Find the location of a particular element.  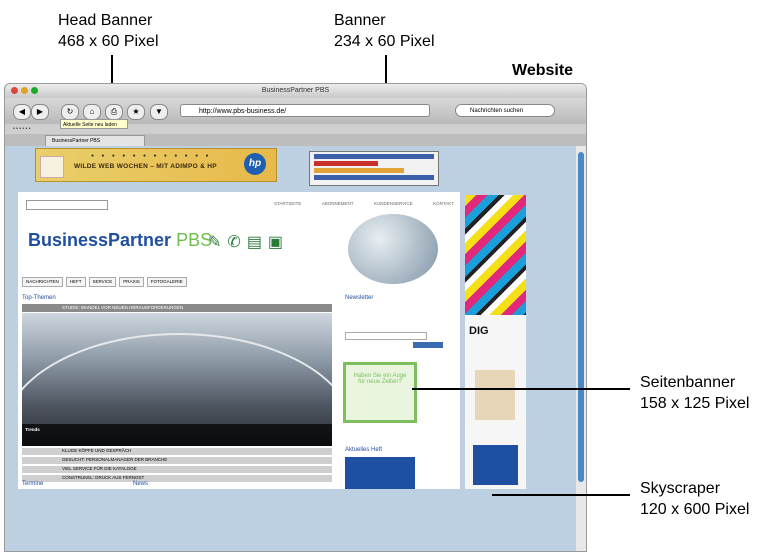

feed-icon: ▼ is located at coordinates (159, 112).